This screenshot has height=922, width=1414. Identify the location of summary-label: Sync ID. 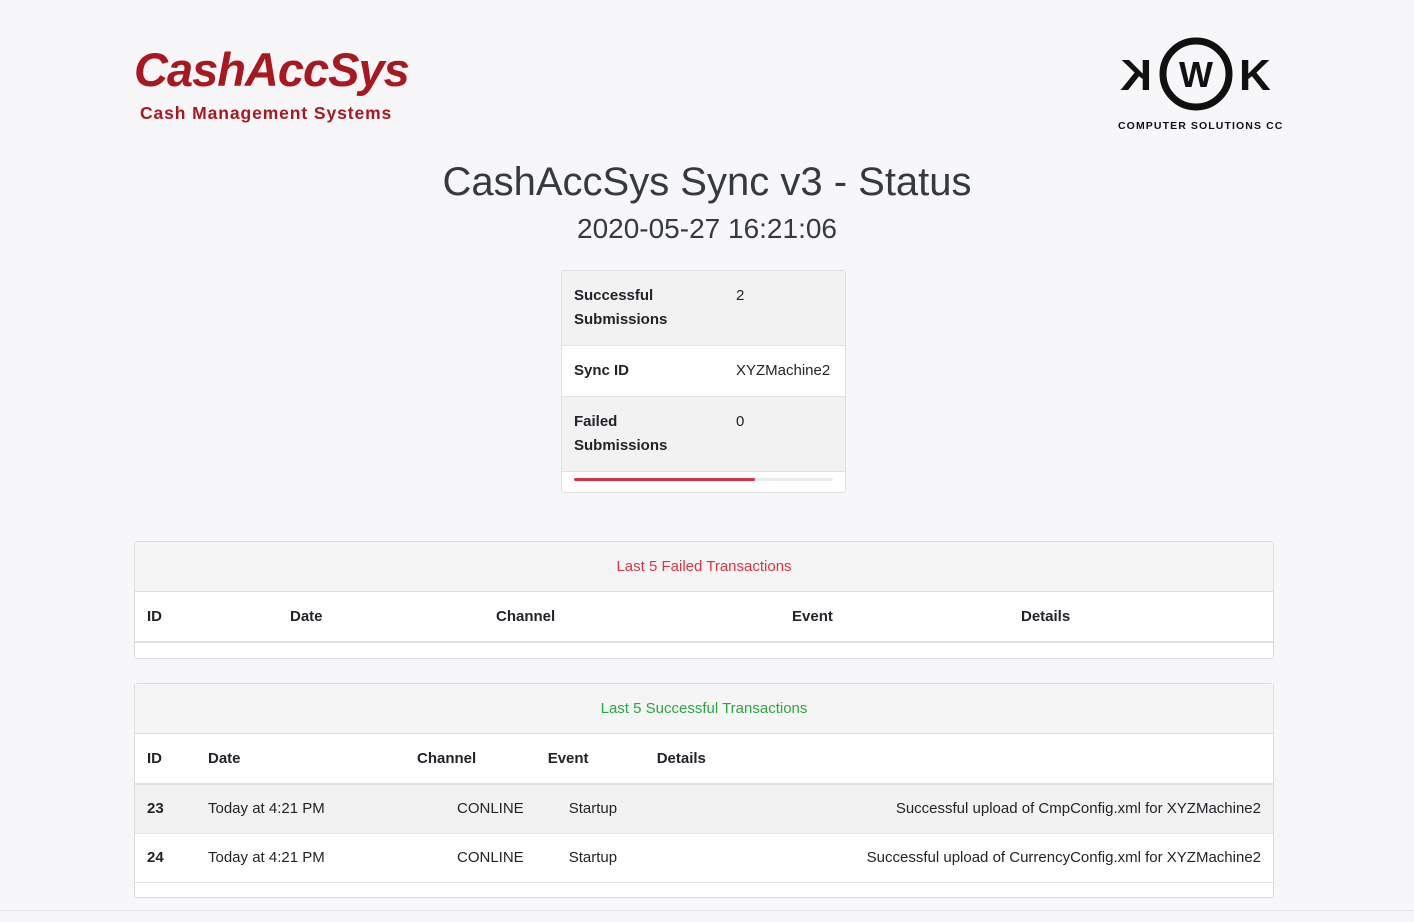
(643, 371).